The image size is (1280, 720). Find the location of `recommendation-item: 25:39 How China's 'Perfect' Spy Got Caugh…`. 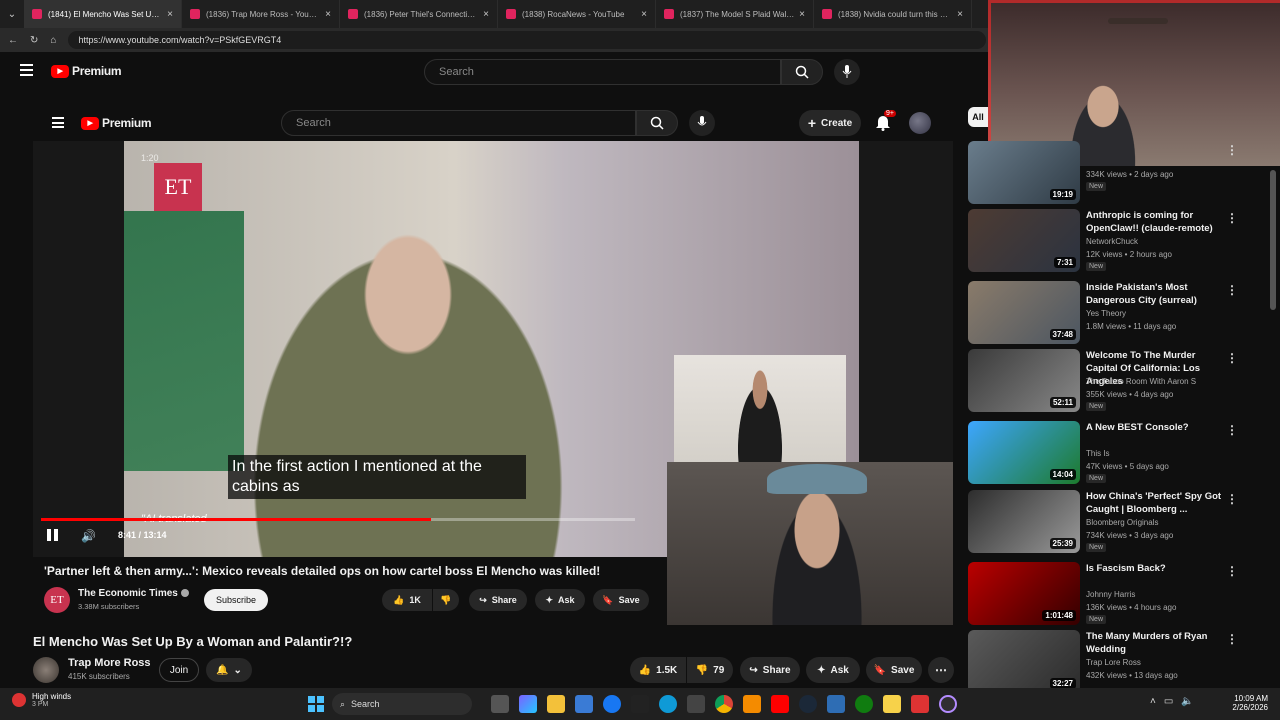

recommendation-item: 25:39 How China's 'Perfect' Spy Got Caugh… is located at coordinates (1118, 522).